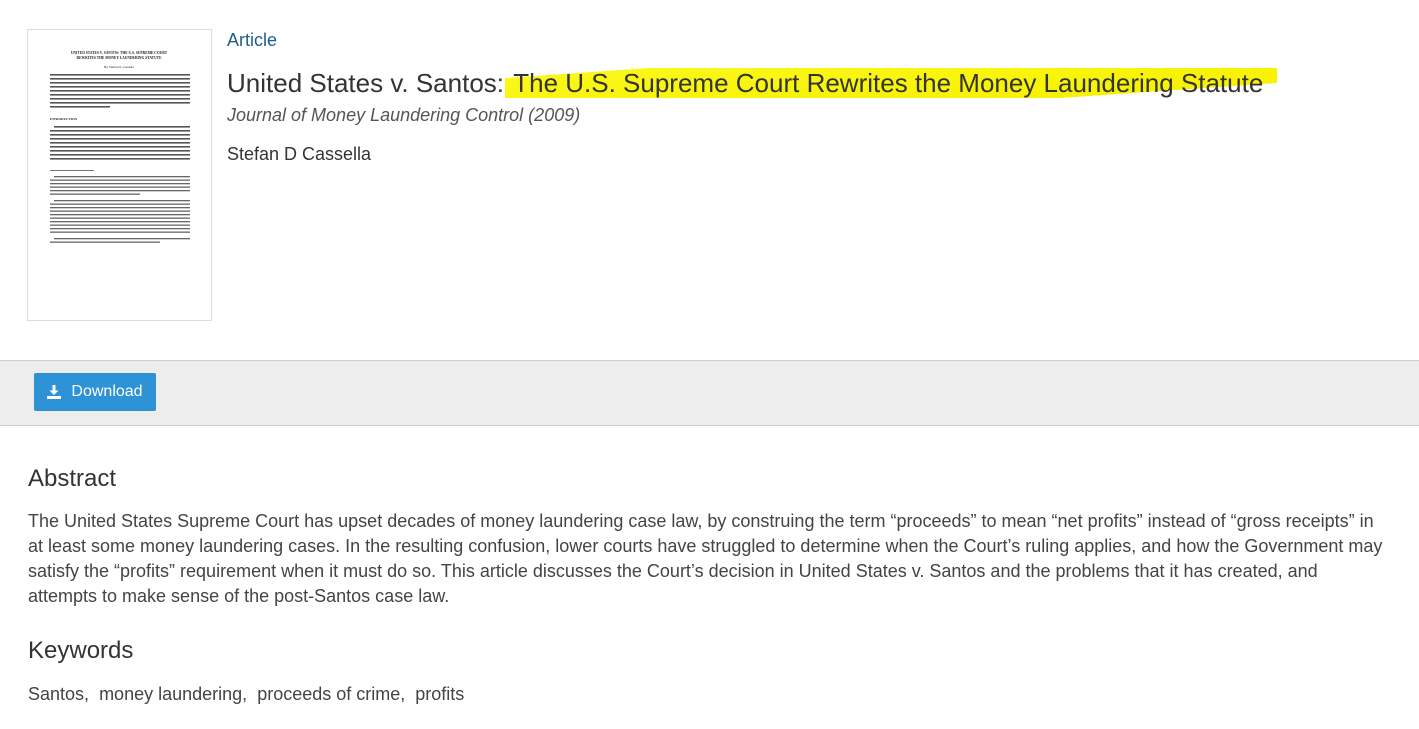 The width and height of the screenshot is (1419, 729). Describe the element at coordinates (72, 478) in the screenshot. I see `abstract-heading: Abstract` at that location.